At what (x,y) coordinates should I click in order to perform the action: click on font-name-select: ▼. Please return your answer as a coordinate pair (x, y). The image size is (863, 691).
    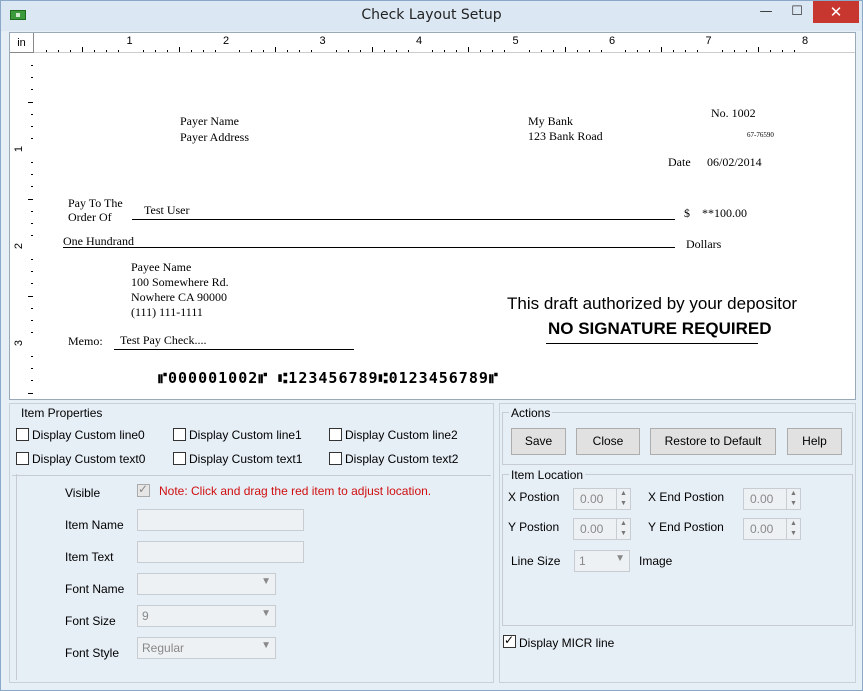
    Looking at the image, I should click on (206, 584).